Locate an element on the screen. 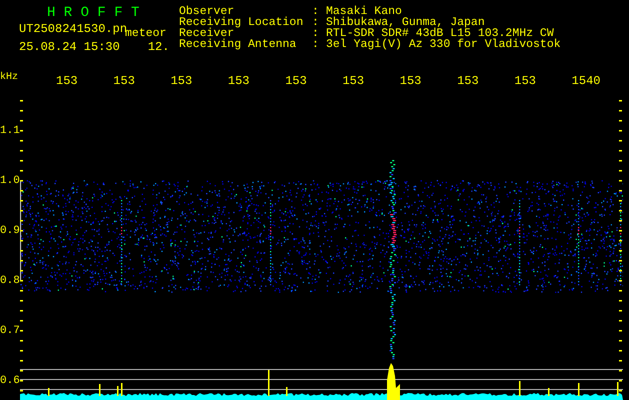 This screenshot has width=629, height=400. app-logo: H R O F F T is located at coordinates (93, 13).